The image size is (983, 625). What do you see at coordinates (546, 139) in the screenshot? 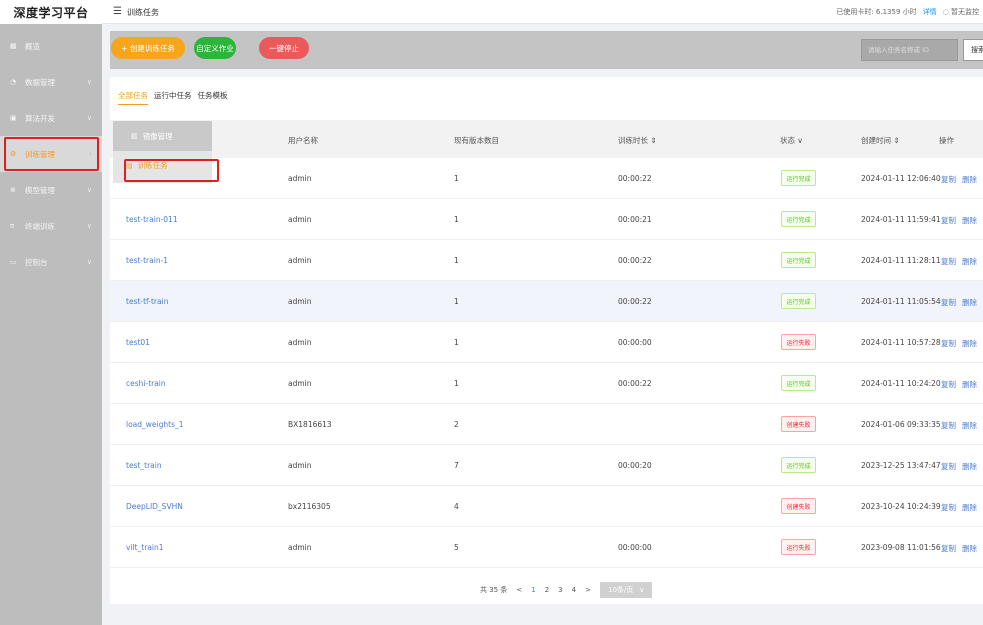
I see `table-header: 用户名称 现有版本数目 训练时长 ⇕ 状态 ∨ 创建时间 ⇕ 操作` at bounding box center [546, 139].